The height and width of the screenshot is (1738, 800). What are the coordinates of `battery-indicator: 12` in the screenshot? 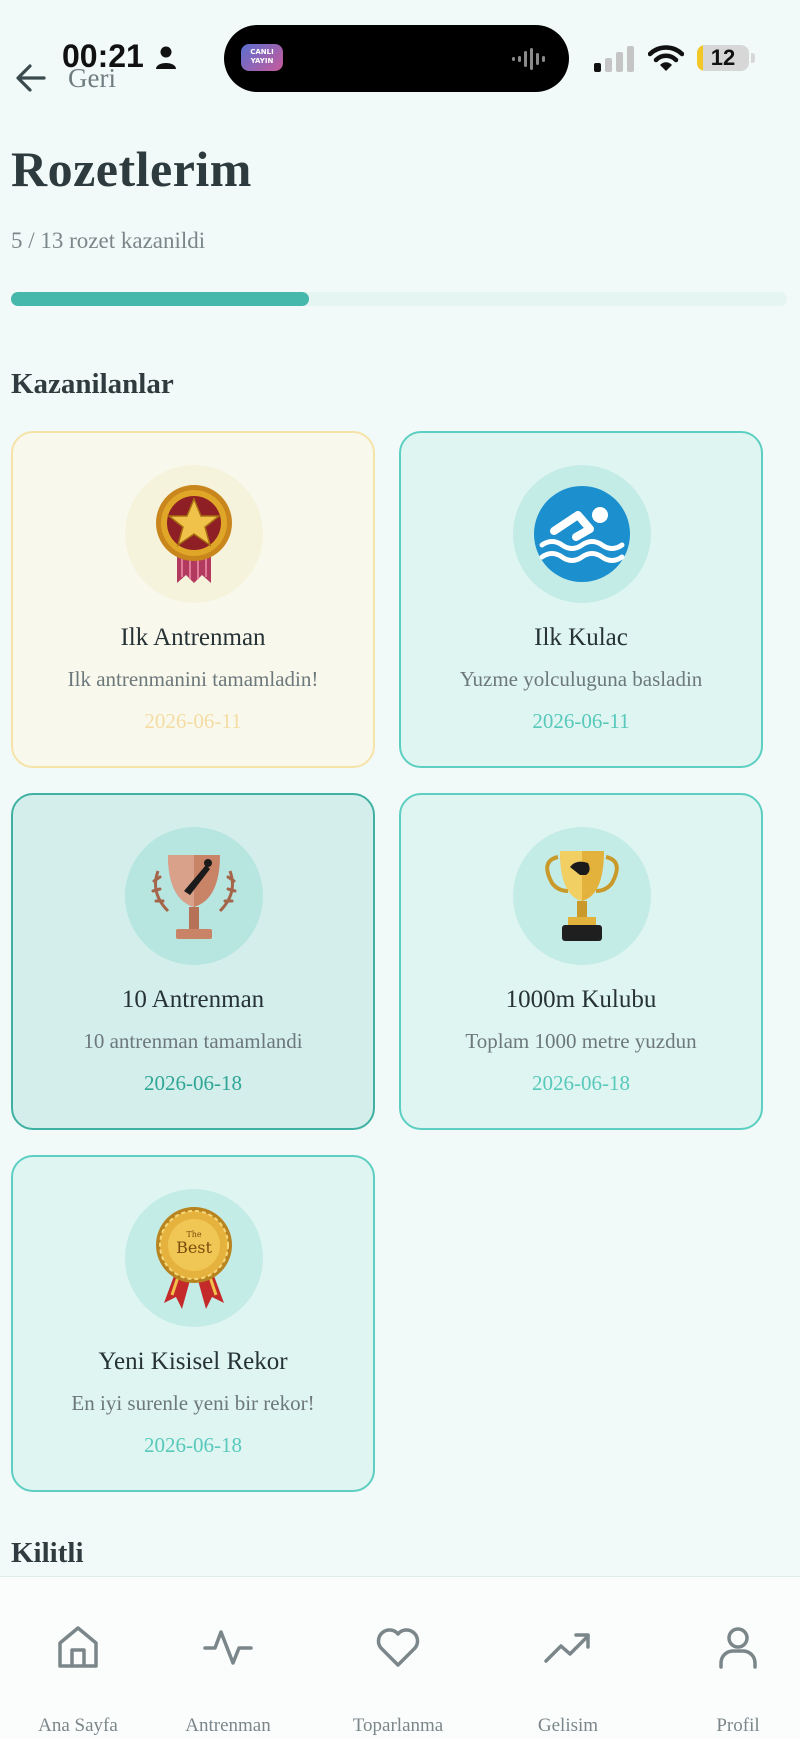 It's located at (723, 58).